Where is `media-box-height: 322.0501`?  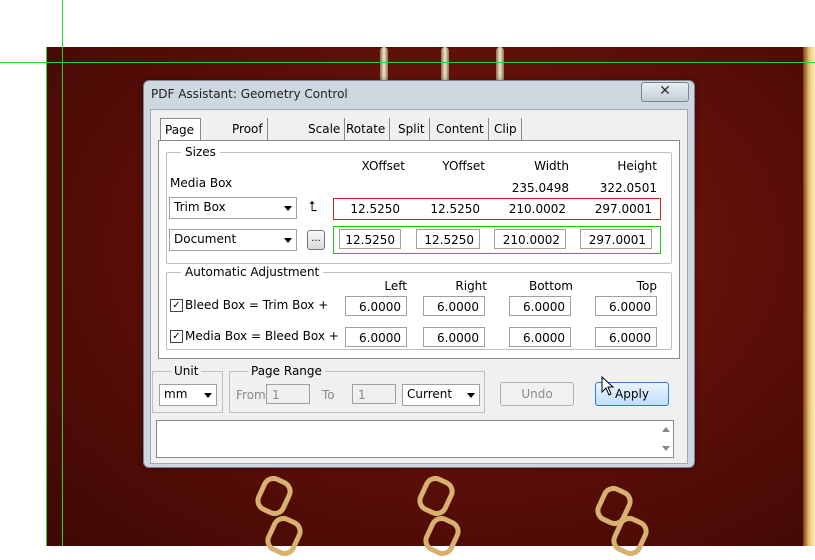 media-box-height: 322.0501 is located at coordinates (628, 188).